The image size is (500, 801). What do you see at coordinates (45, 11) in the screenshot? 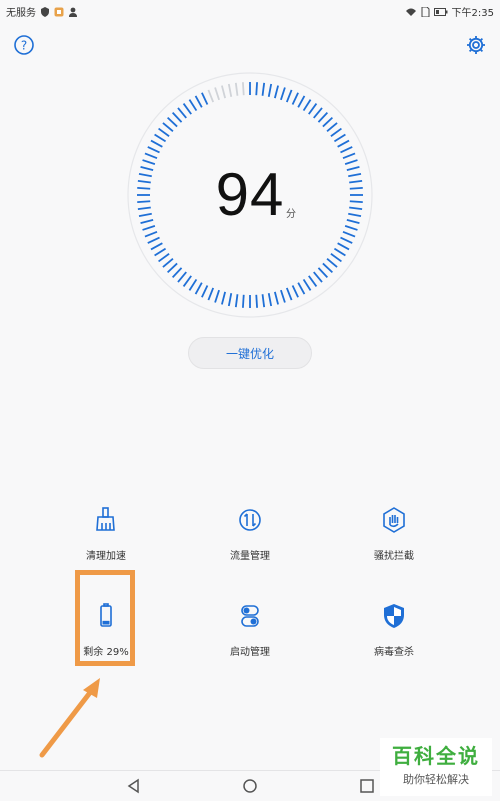
I see `shield-status-icon` at bounding box center [45, 11].